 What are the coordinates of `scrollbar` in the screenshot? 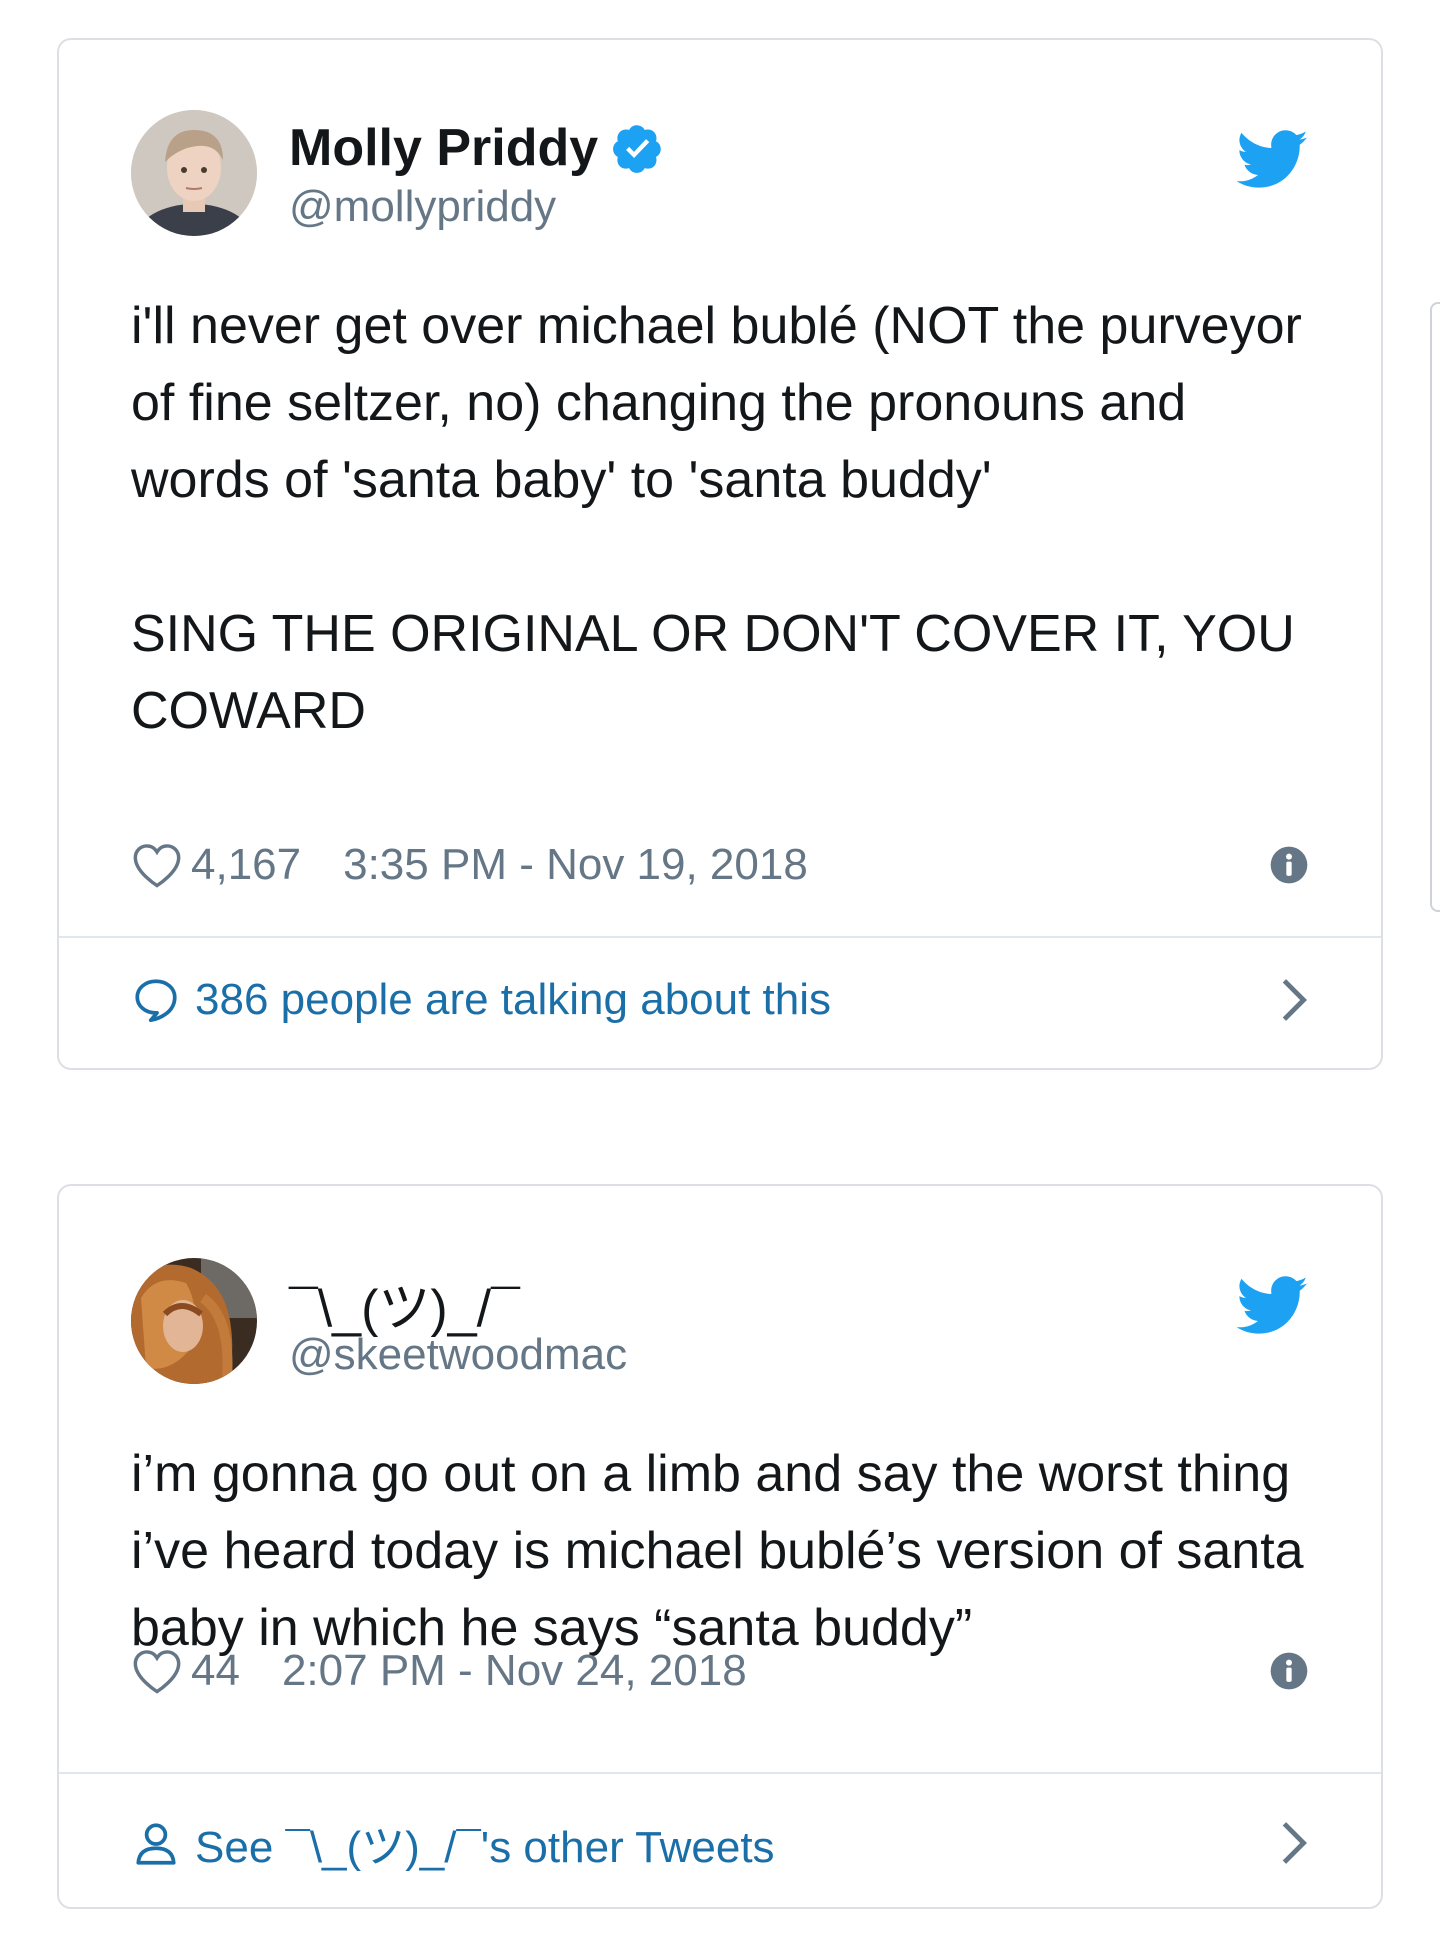 It's located at (1435, 607).